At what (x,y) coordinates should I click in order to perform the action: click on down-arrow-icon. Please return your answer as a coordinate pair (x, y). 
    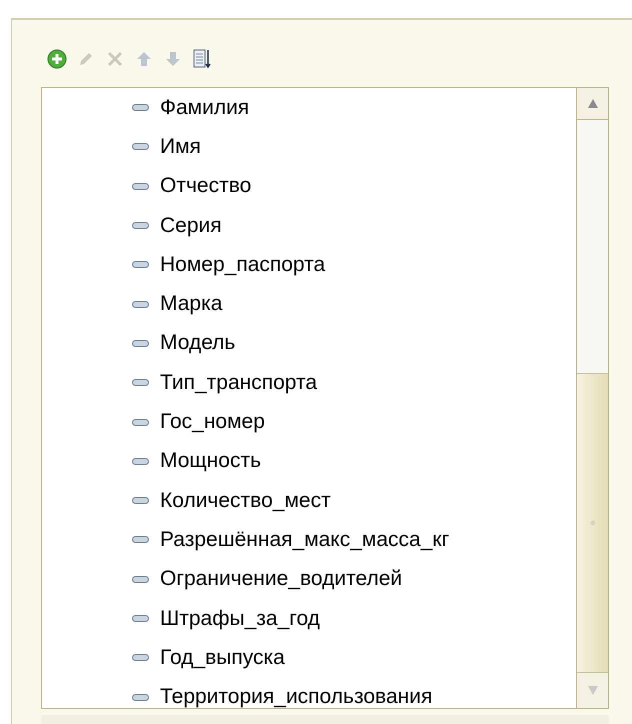
    Looking at the image, I should click on (173, 59).